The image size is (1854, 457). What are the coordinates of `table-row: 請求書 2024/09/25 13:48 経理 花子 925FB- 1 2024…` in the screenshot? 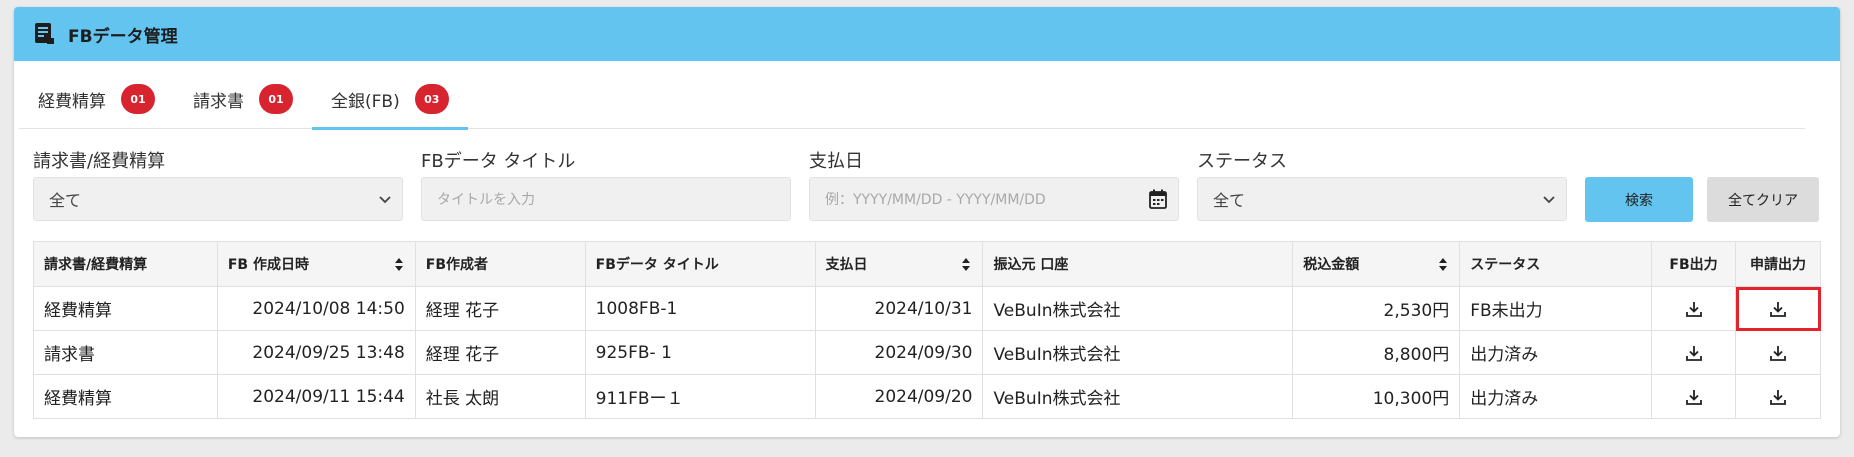 It's located at (927, 352).